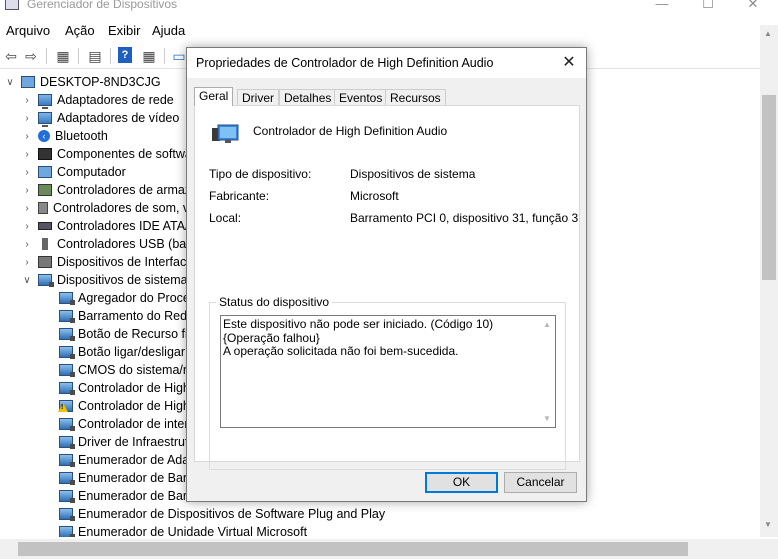  I want to click on tree-device-item: Botão de Recurso fix, so click(126, 334).